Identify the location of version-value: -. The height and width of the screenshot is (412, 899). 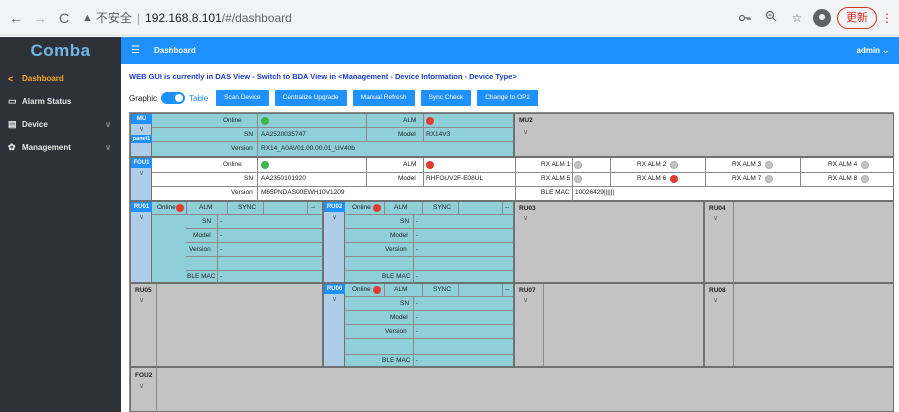
(221, 249).